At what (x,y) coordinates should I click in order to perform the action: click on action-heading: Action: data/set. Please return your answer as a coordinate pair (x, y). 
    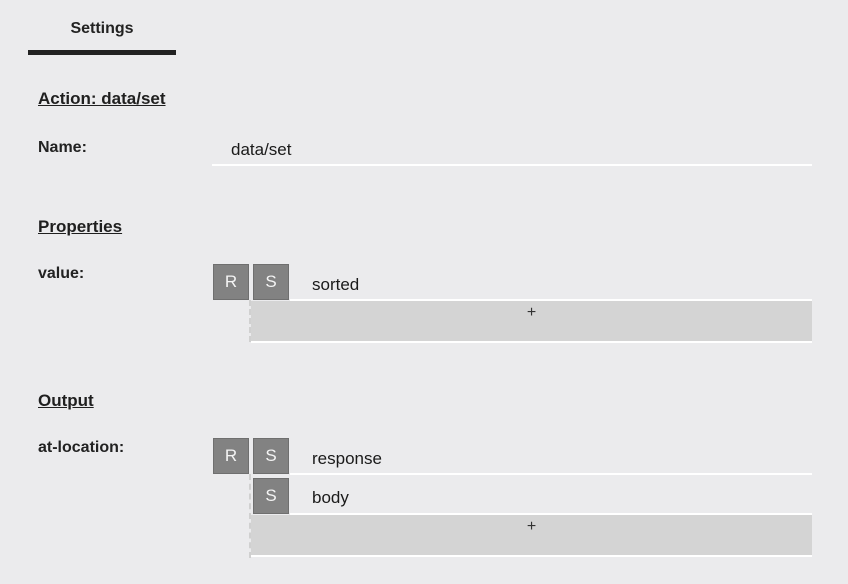
    Looking at the image, I should click on (102, 98).